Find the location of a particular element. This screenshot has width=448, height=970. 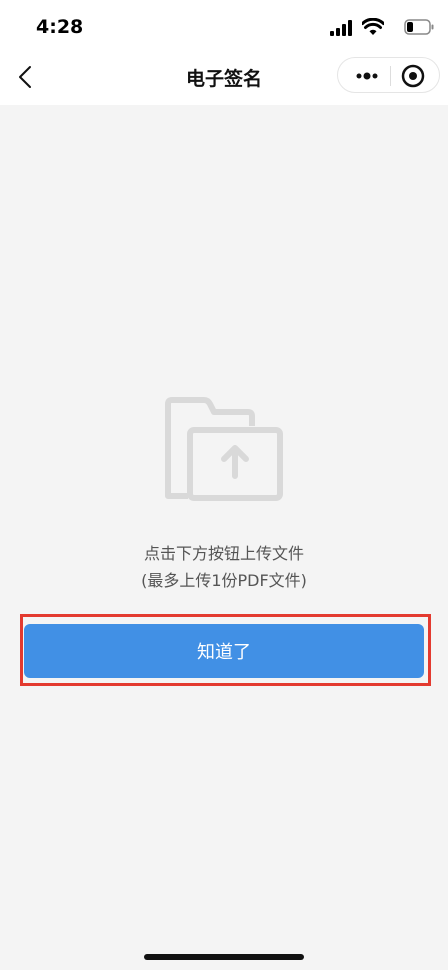

mini-program-capsule is located at coordinates (388, 75).